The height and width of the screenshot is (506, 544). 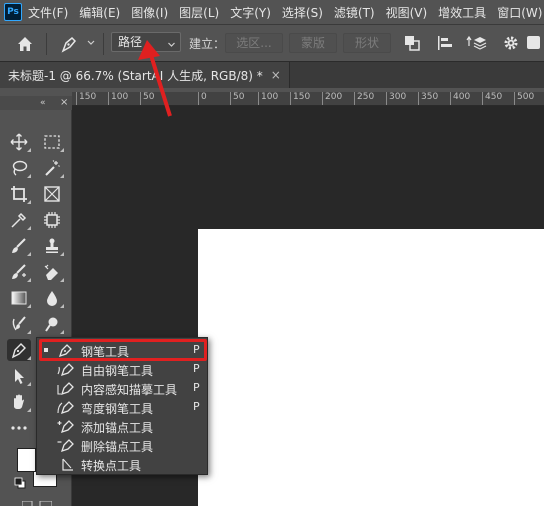 I want to click on ruler-tick: 200, so click(x=332, y=98).